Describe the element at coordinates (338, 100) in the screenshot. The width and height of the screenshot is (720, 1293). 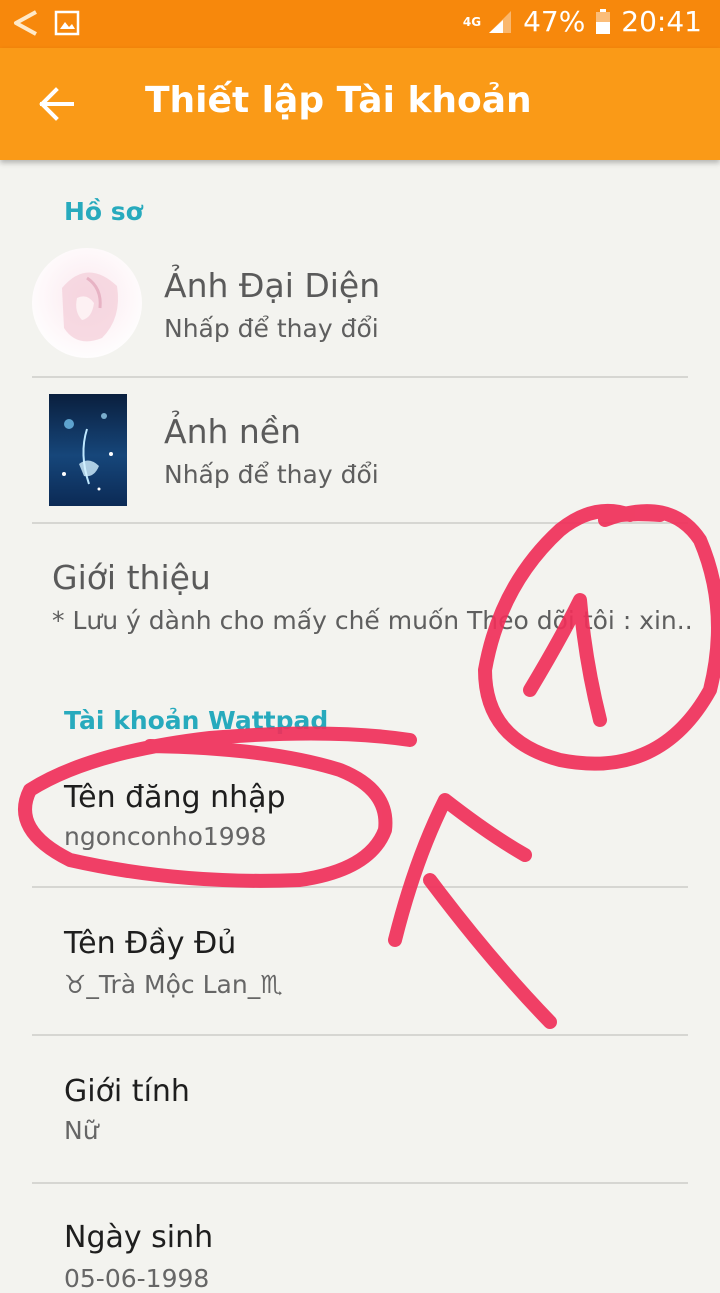
I see `page-title: Thiết lập Tài khoản` at that location.